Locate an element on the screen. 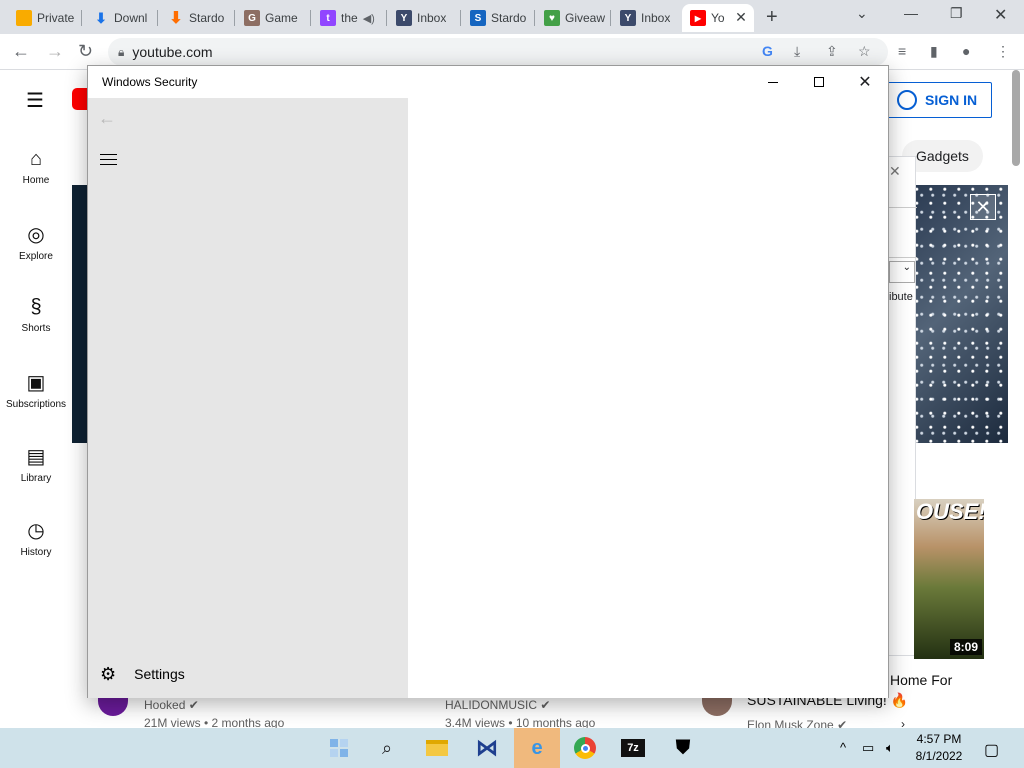 The image size is (1024, 768). media-control-icon: ≡ is located at coordinates (902, 51).